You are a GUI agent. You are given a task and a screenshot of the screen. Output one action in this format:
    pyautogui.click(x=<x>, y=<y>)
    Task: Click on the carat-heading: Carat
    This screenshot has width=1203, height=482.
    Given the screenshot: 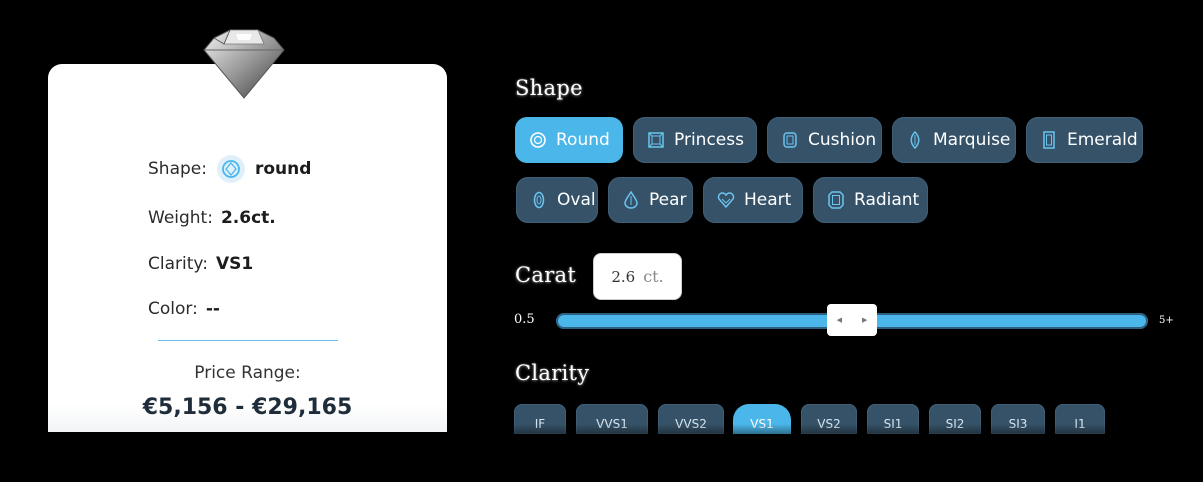 What is the action you would take?
    pyautogui.click(x=546, y=275)
    